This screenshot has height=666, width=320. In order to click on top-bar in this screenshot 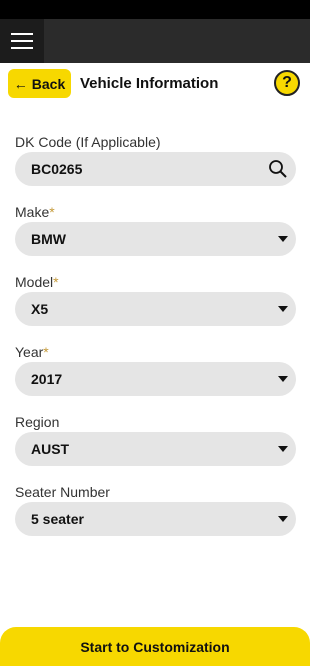, I will do `click(155, 41)`.